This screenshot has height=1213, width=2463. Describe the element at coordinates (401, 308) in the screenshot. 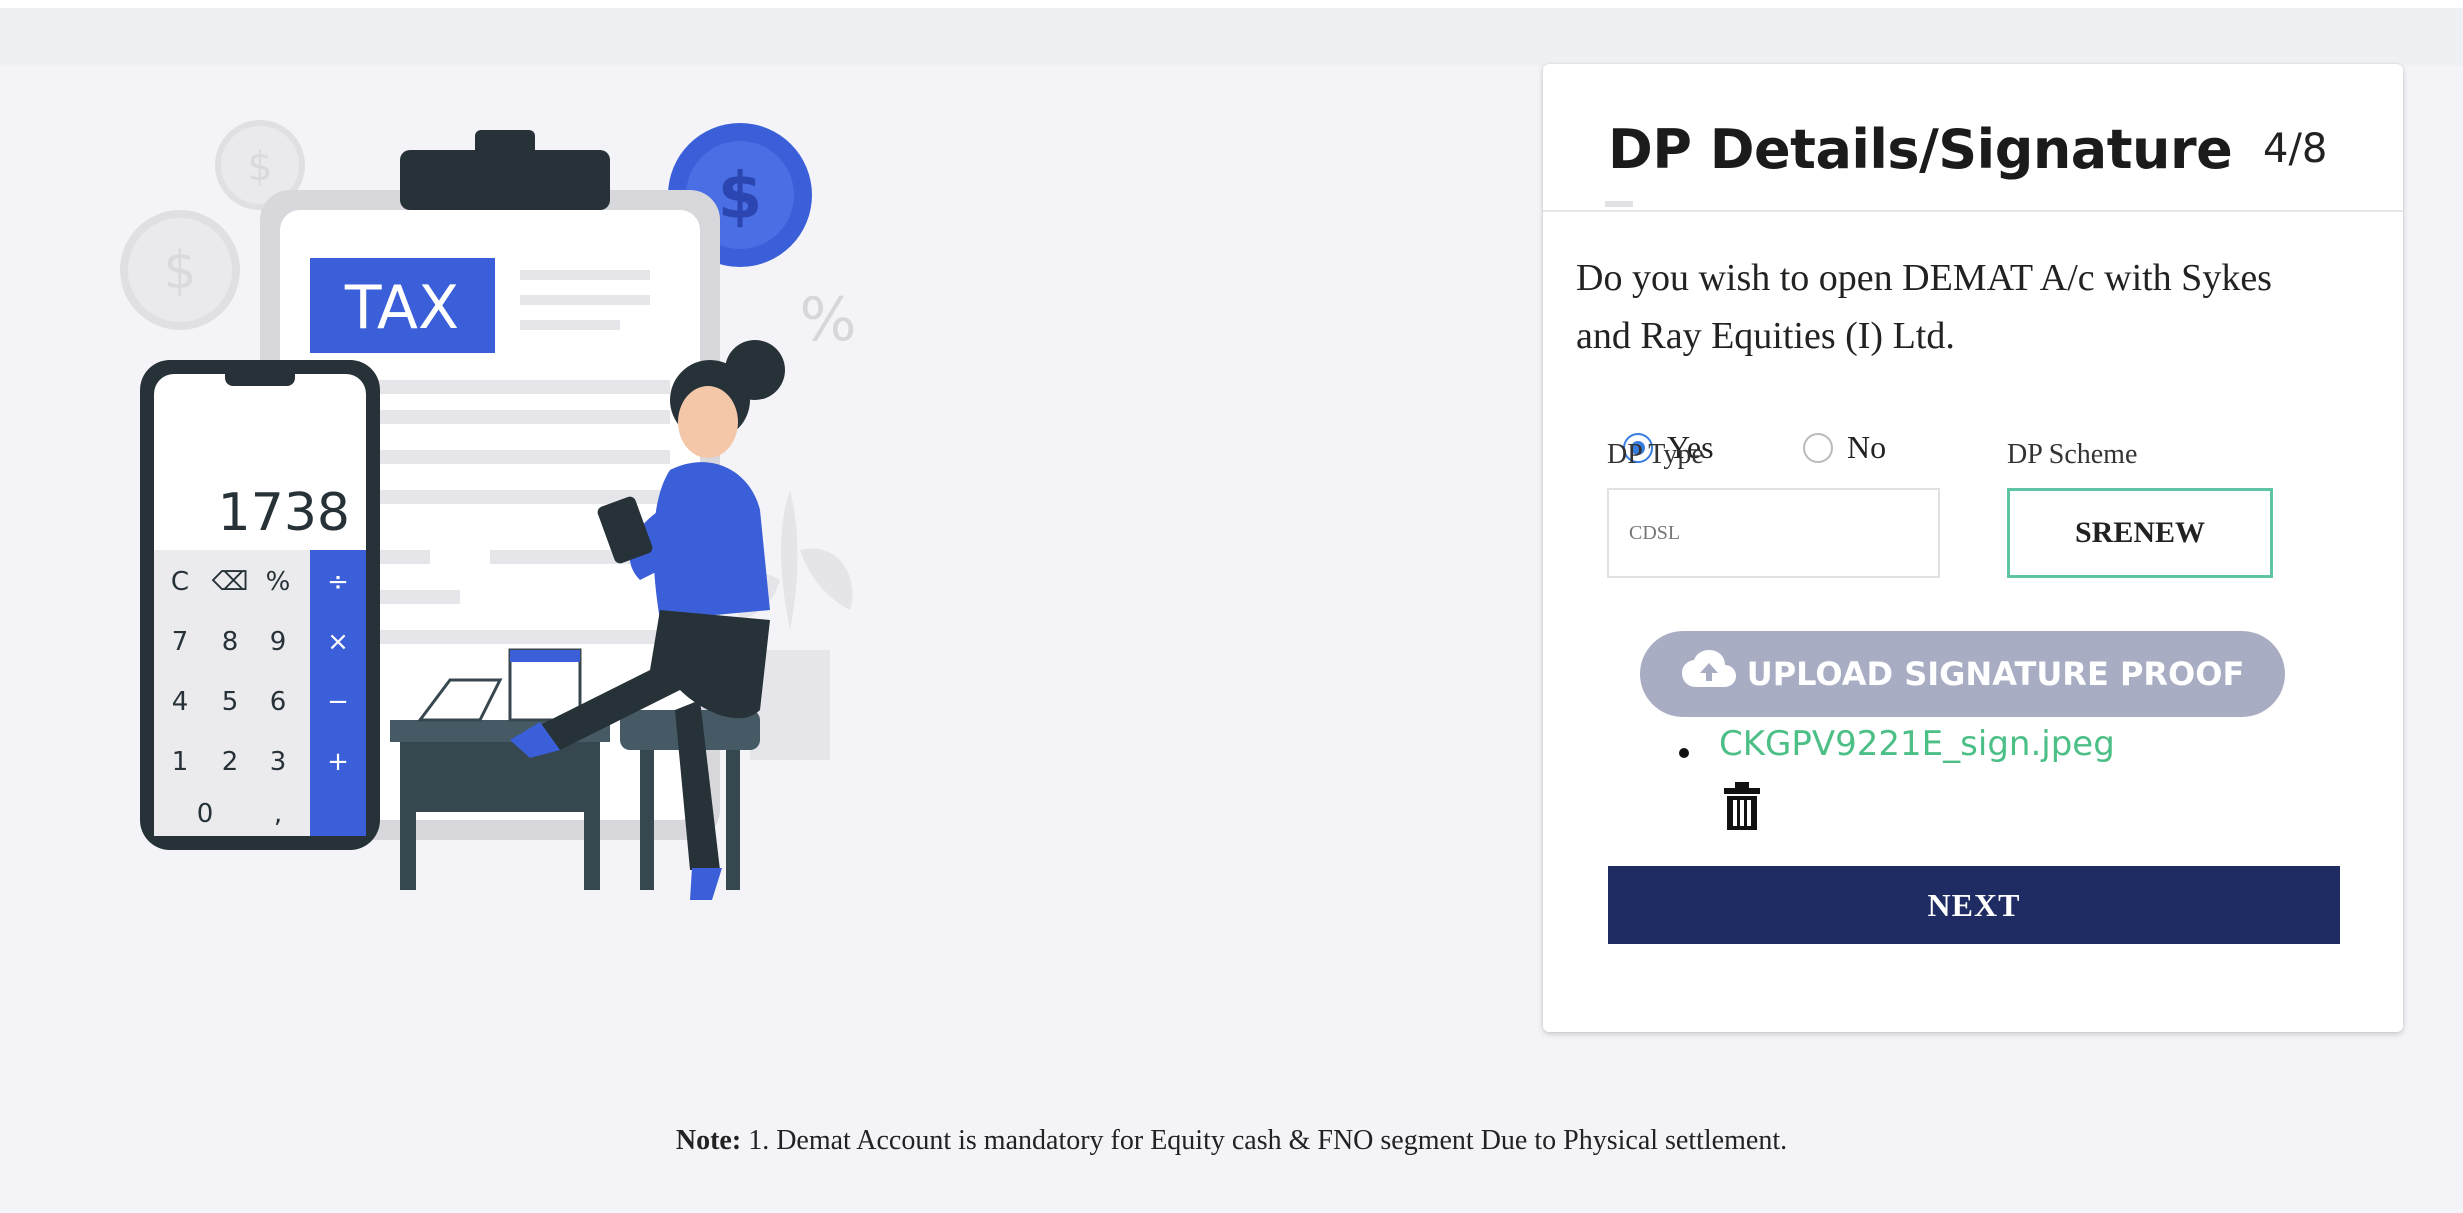

I see `svg-text: TAX` at that location.